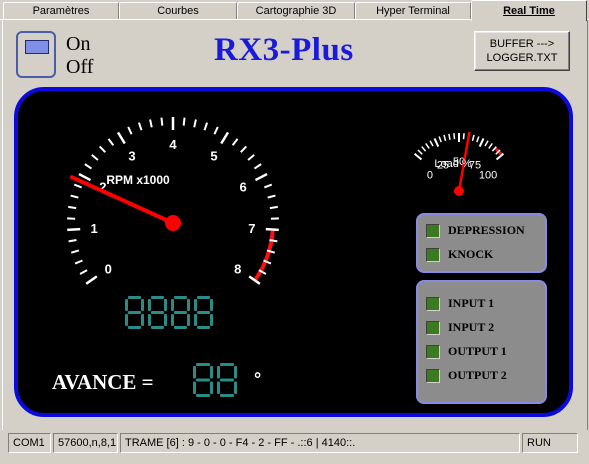  Describe the element at coordinates (488, 176) in the screenshot. I see `load-tick-label: 100` at that location.